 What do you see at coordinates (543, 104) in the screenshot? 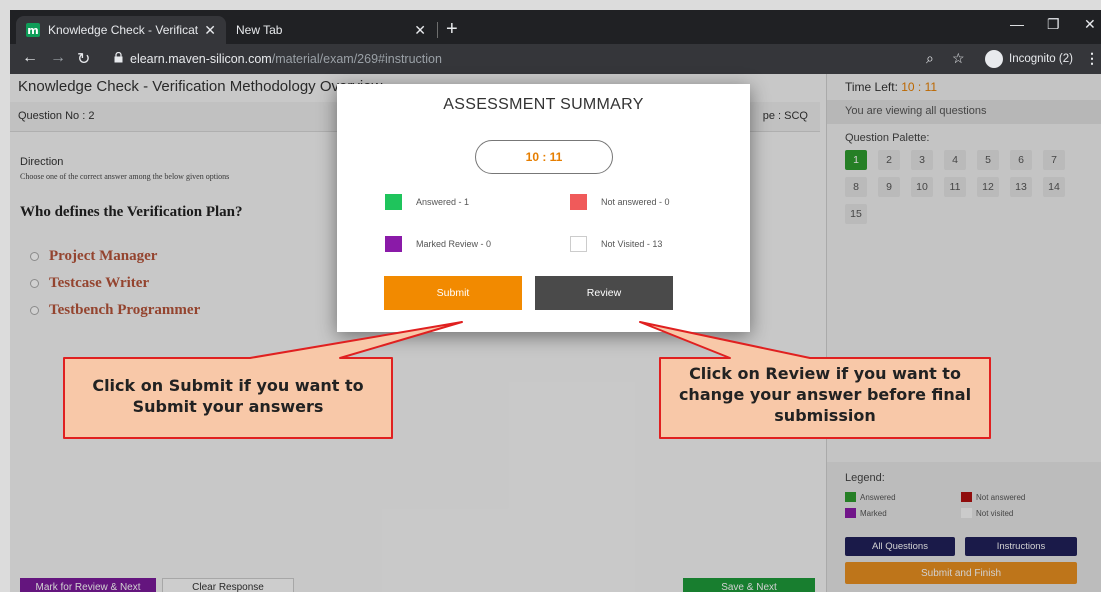
I see `modal-title: ASSESSMENT SUMMARY` at bounding box center [543, 104].